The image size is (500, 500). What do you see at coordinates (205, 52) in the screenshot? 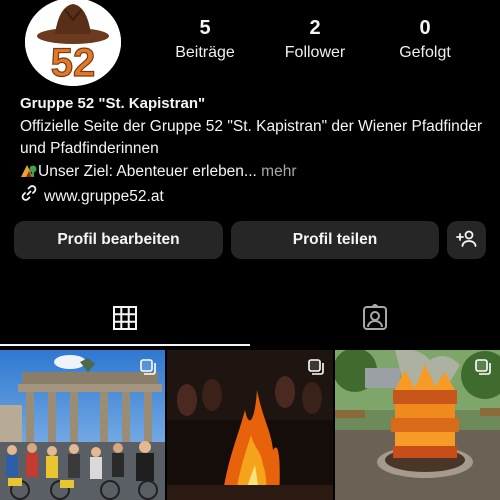
I see `stat-posts-label: Beiträge` at bounding box center [205, 52].